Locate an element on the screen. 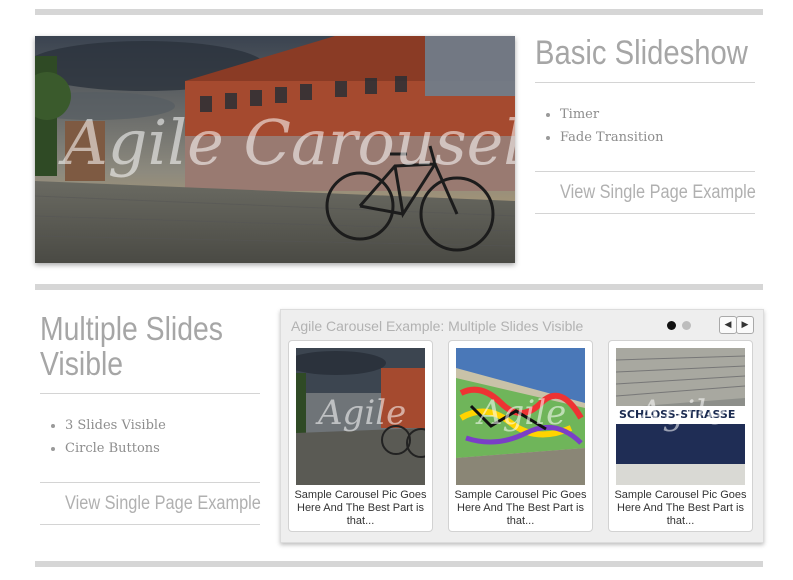  feature-item-fade: Fade Transition is located at coordinates (611, 137).